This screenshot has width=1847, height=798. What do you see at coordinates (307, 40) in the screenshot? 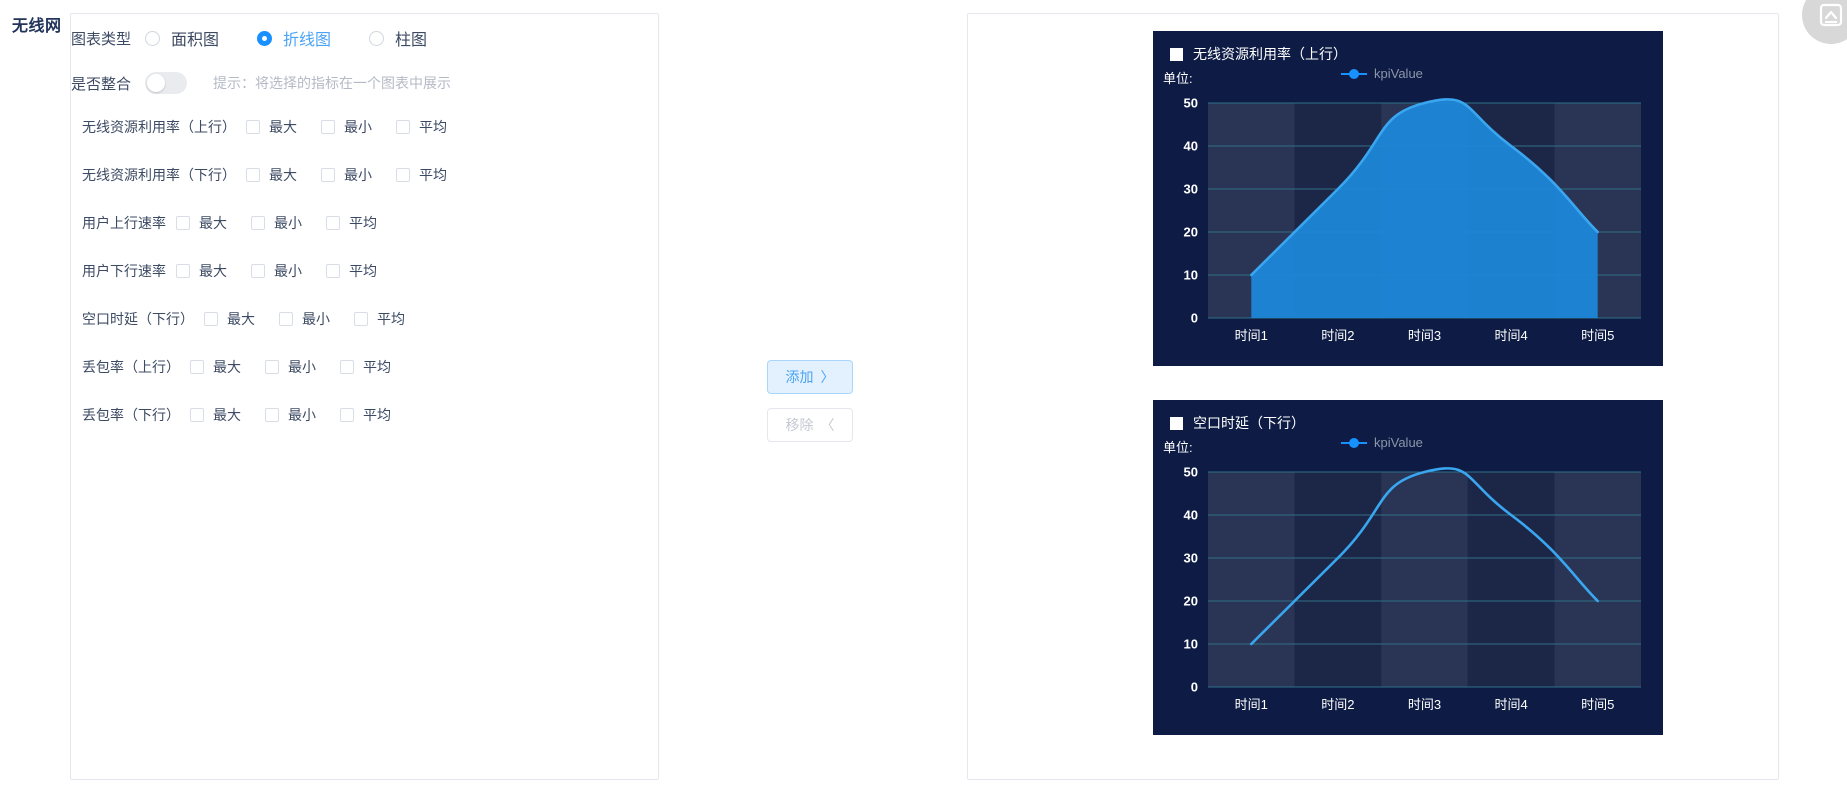
I see `radio-label: 折线图` at bounding box center [307, 40].